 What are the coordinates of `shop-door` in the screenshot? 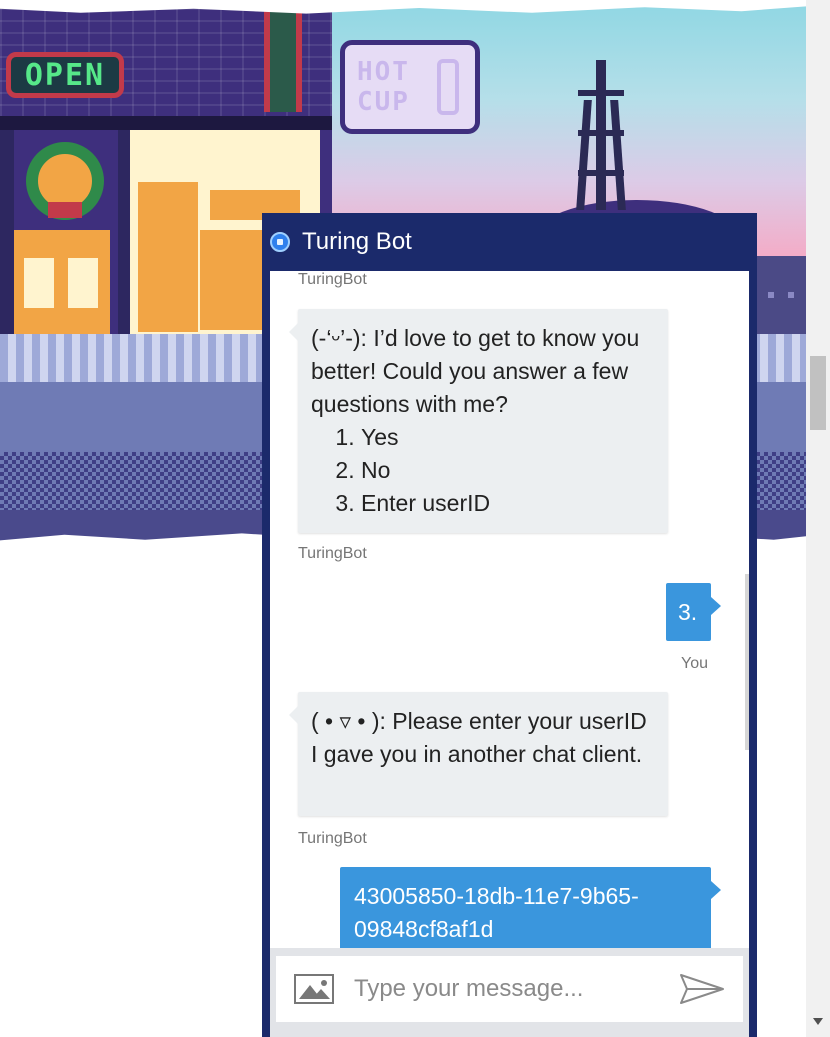 It's located at (62, 285).